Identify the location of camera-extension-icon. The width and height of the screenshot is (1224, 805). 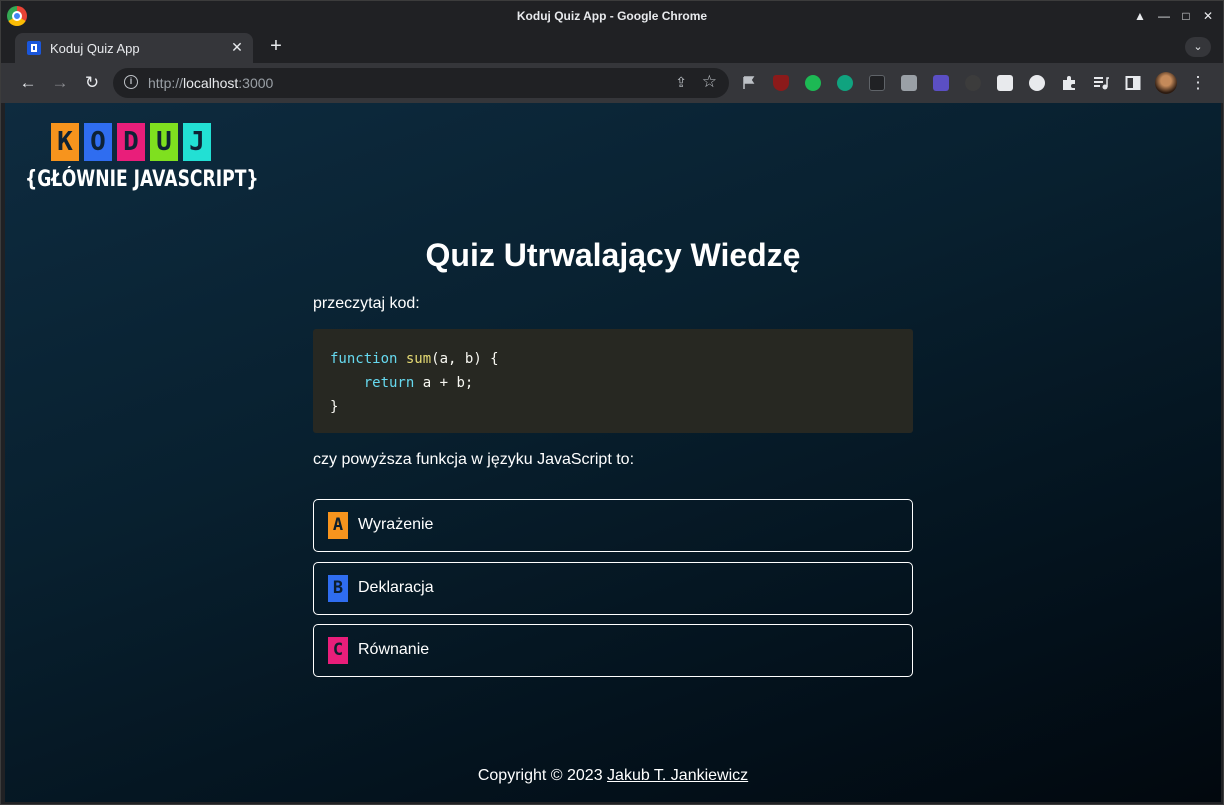
(909, 83).